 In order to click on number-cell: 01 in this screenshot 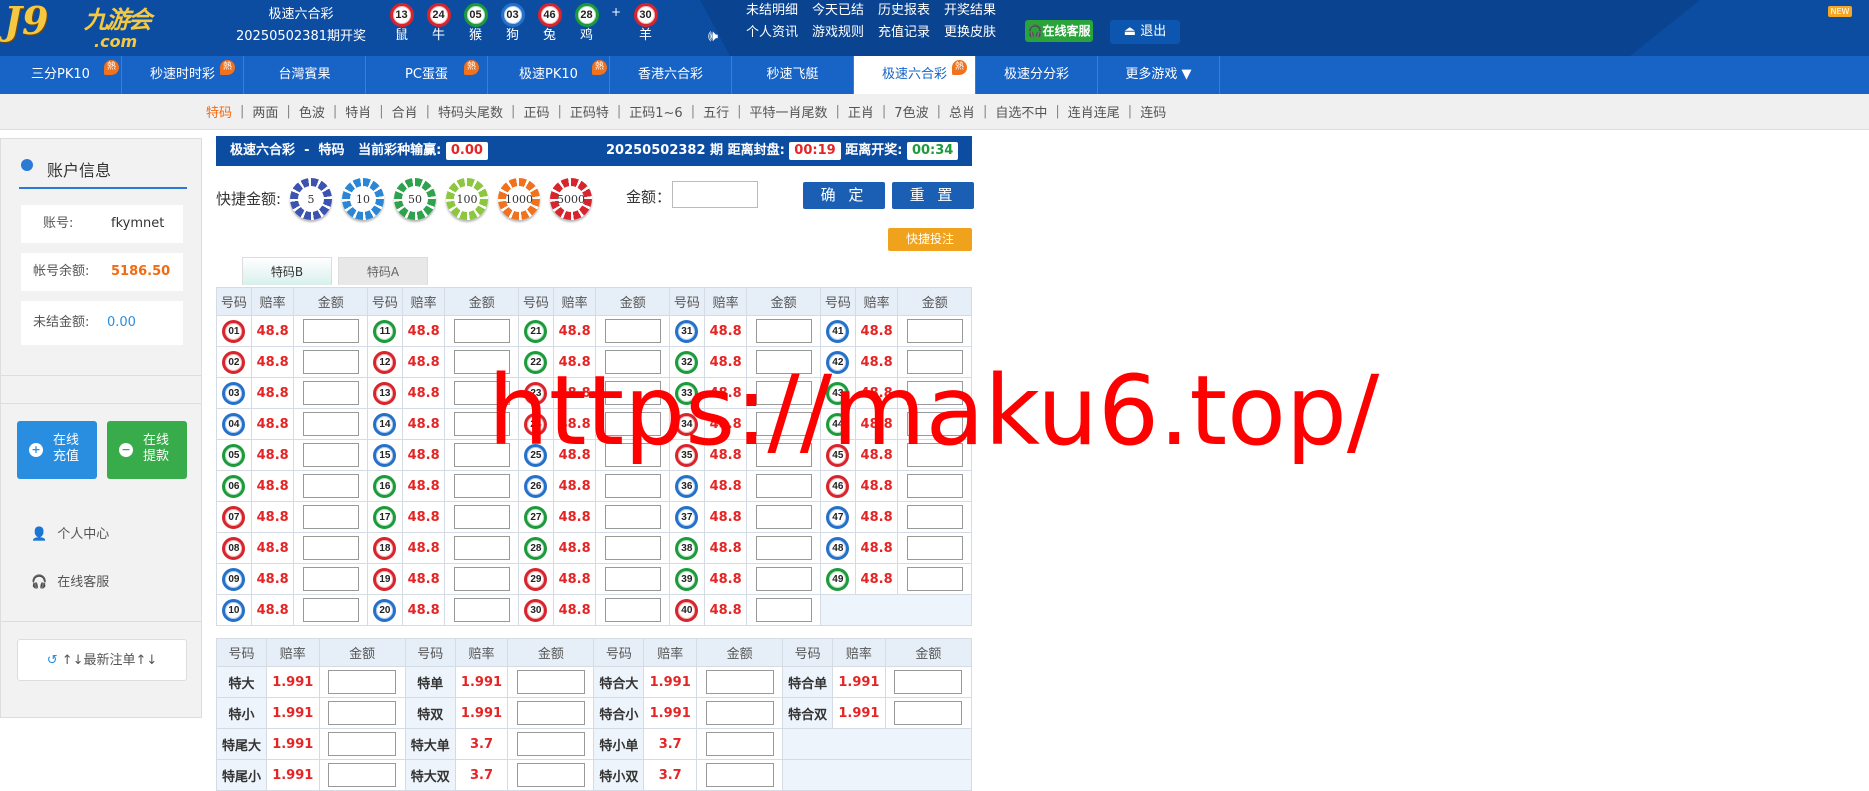, I will do `click(234, 331)`.